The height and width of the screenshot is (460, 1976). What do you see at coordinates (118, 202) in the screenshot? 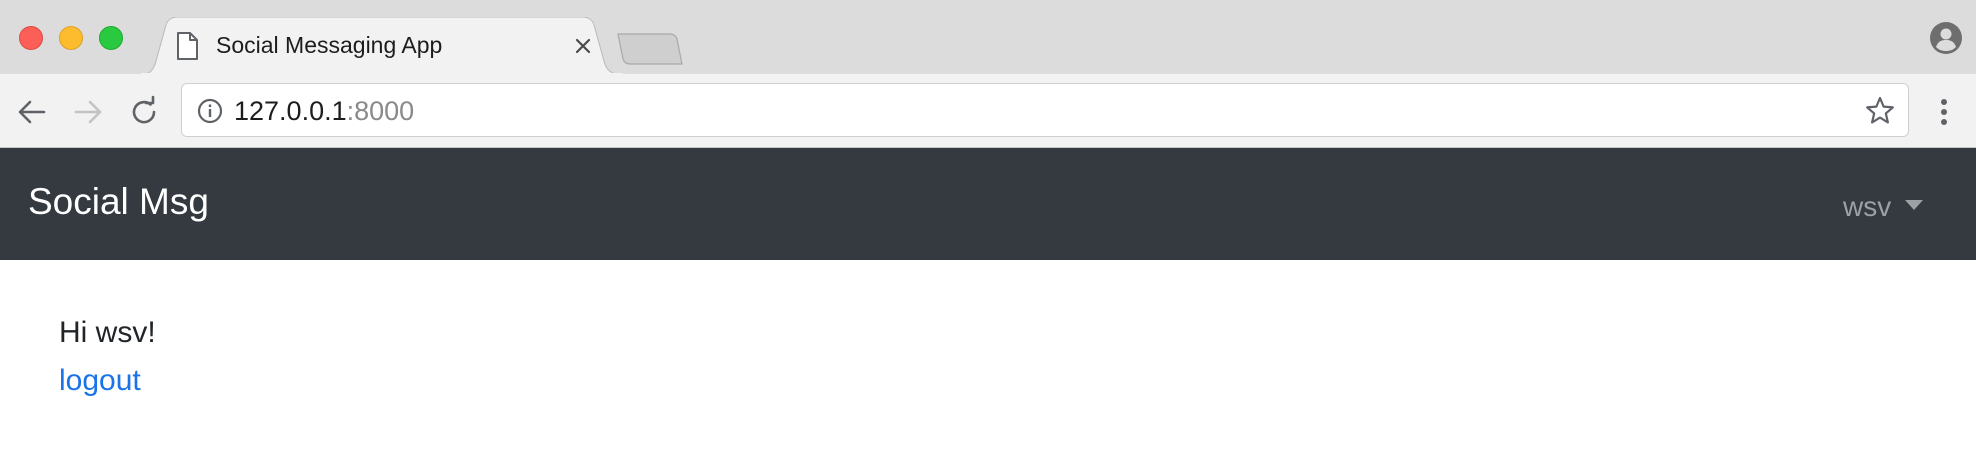
I see `navbar-brand: Social Msg` at bounding box center [118, 202].